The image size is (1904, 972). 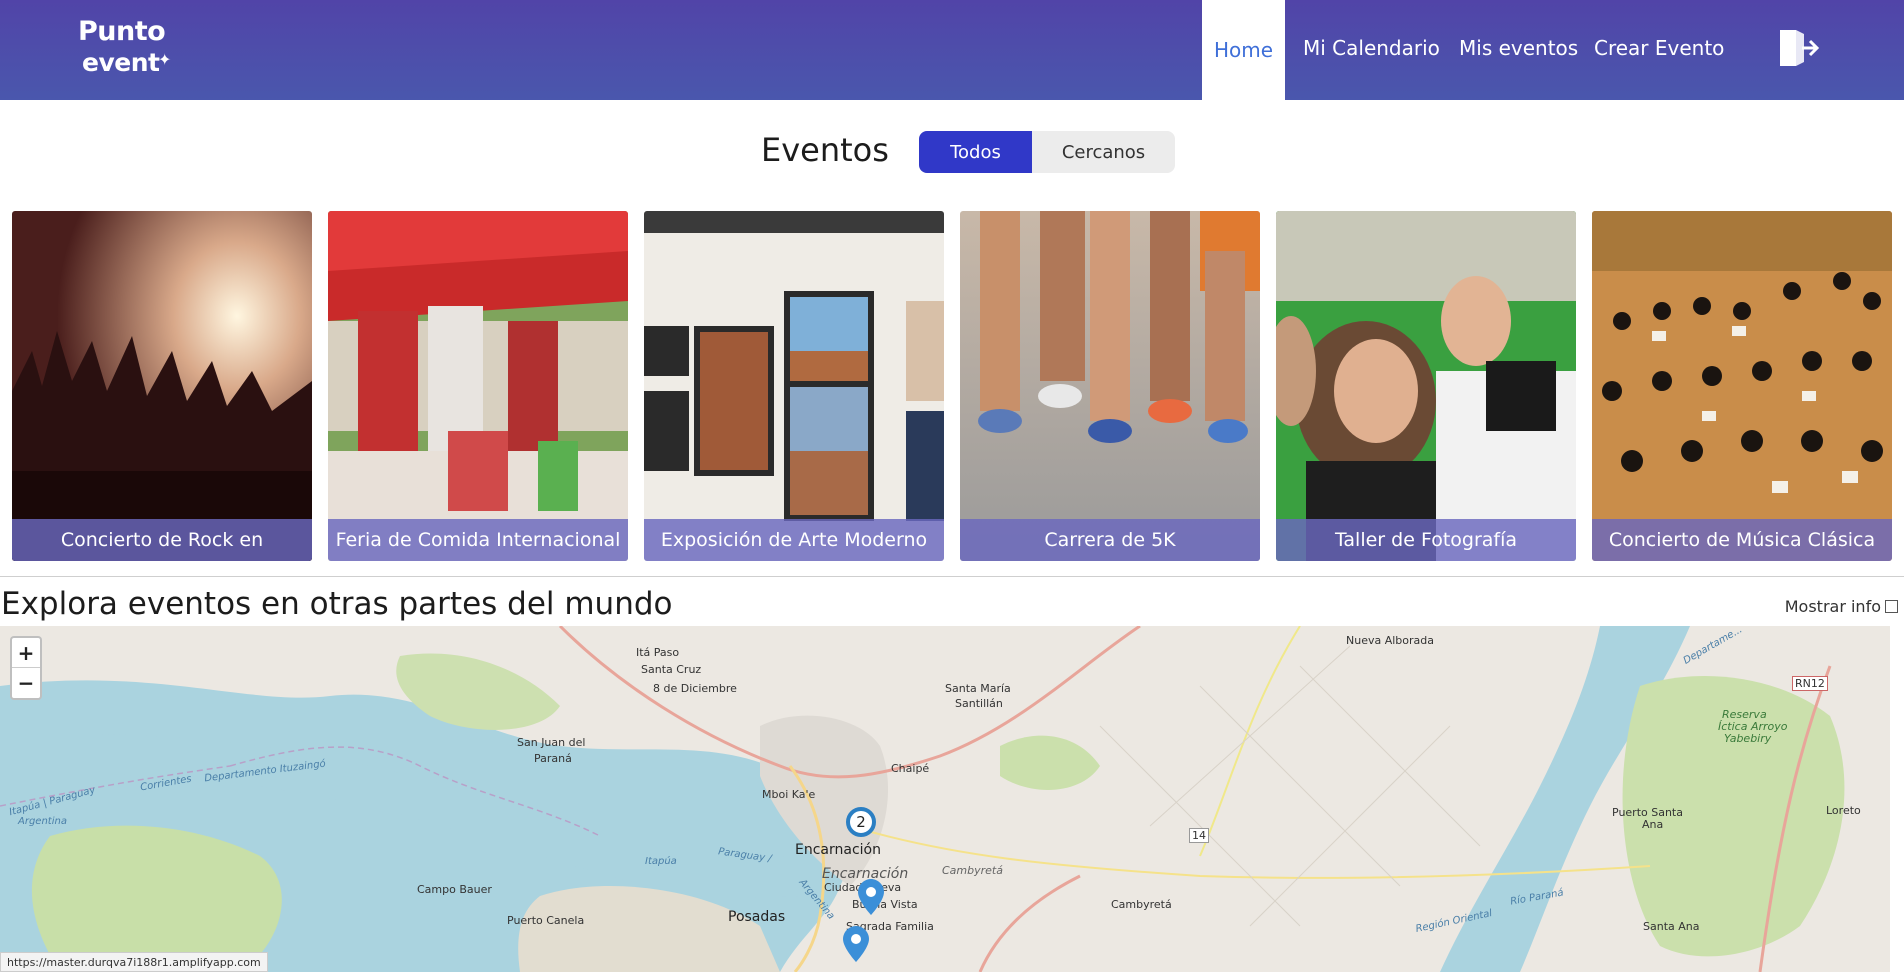 I want to click on event-card: Concierto de Música Clásica, so click(x=1742, y=386).